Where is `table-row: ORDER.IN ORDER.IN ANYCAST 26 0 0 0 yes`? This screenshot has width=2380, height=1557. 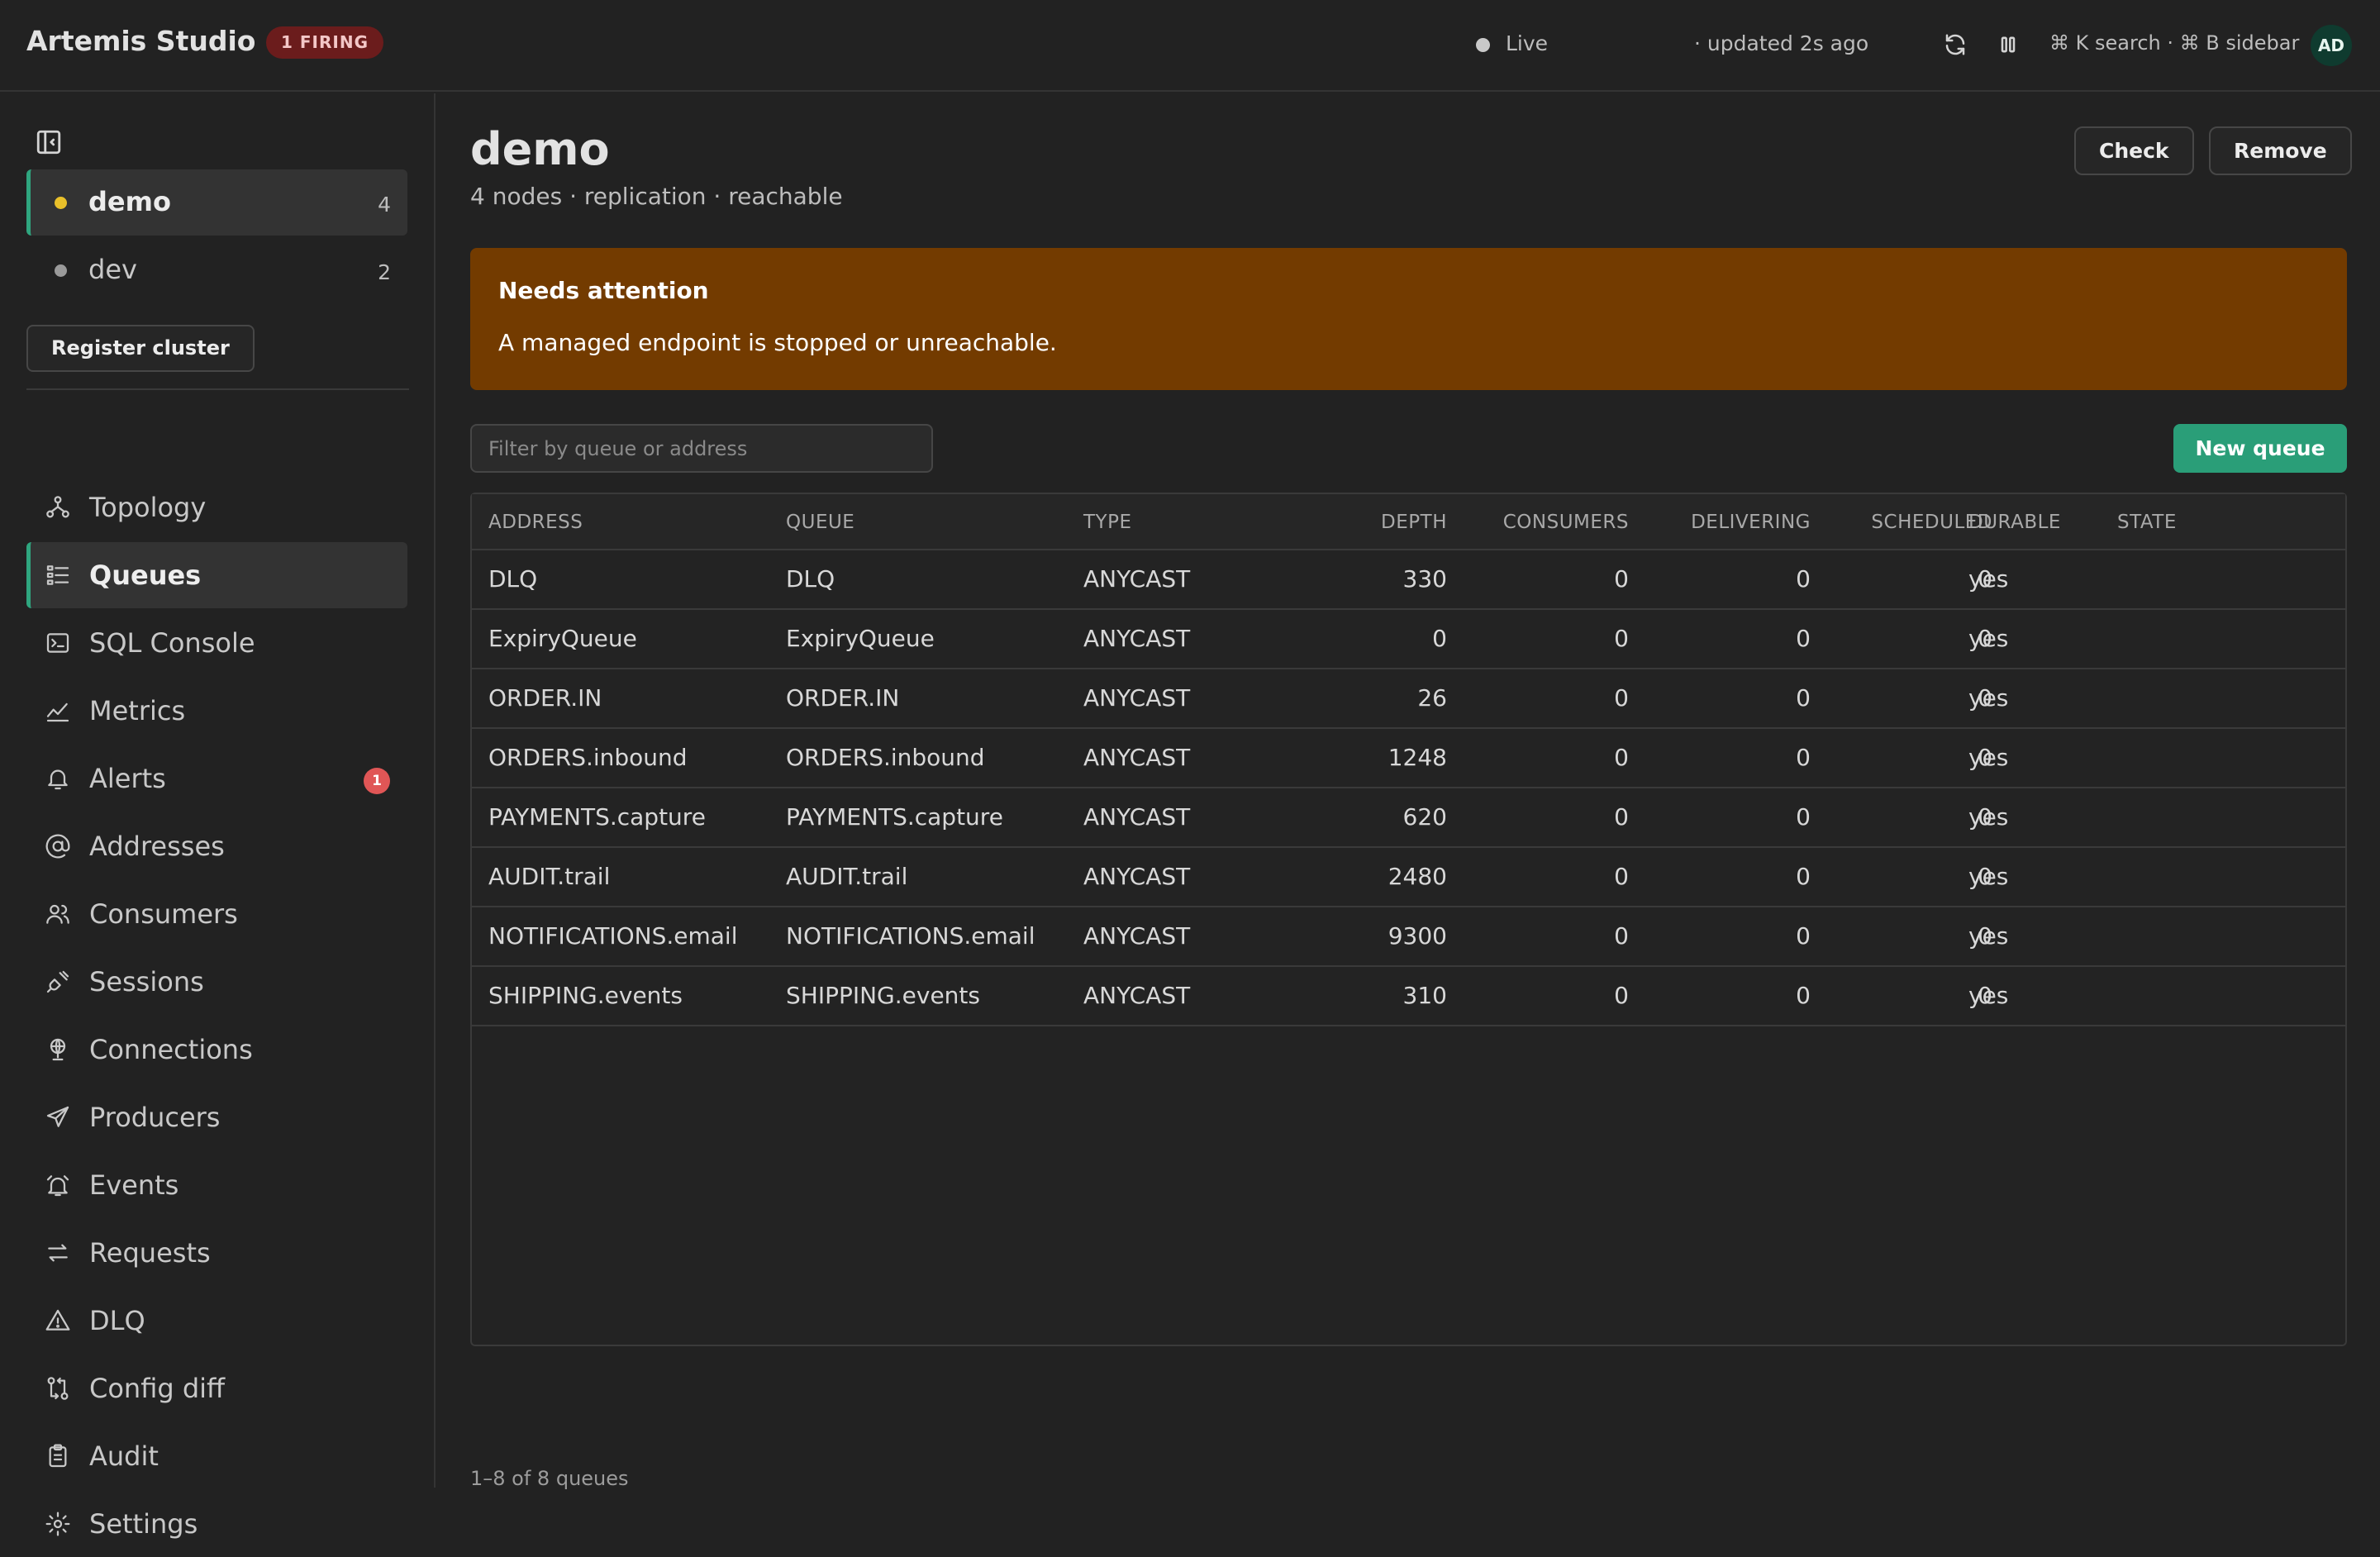
table-row: ORDER.IN ORDER.IN ANYCAST 26 0 0 0 yes is located at coordinates (1408, 699).